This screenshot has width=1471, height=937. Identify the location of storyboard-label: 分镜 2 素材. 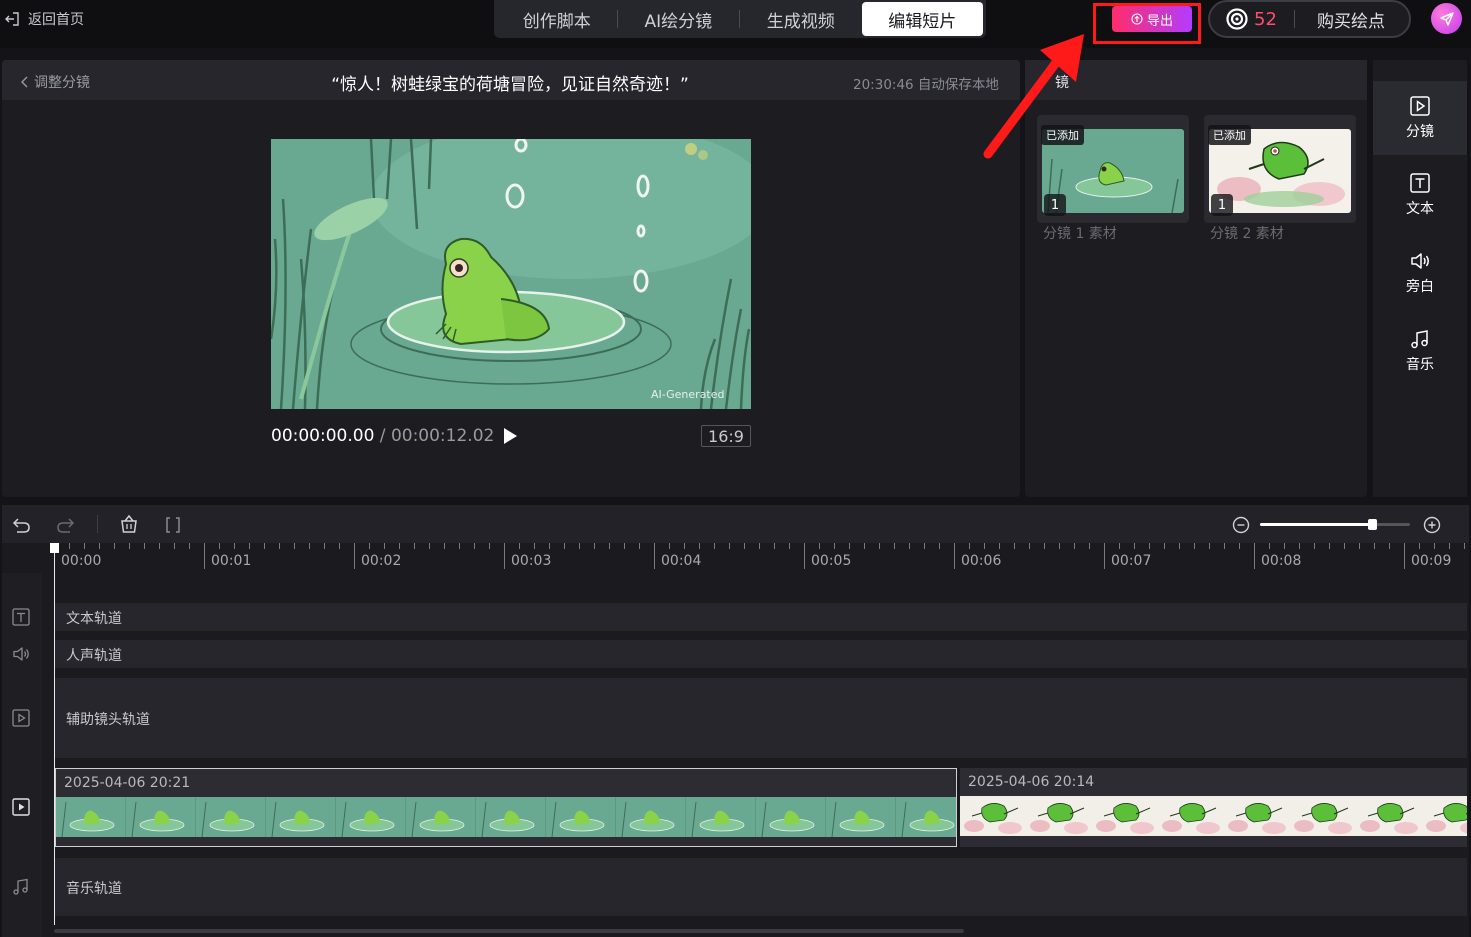
(1247, 234).